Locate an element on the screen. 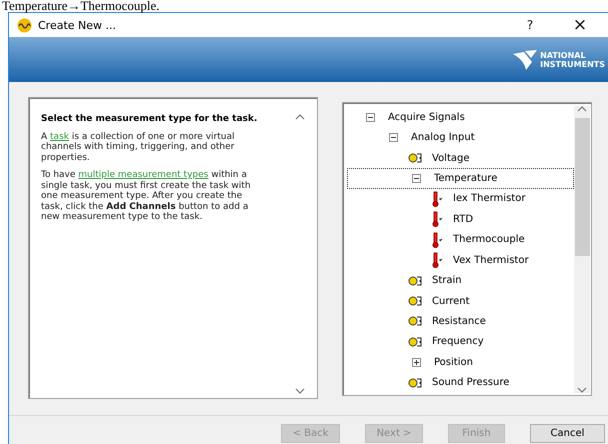  help-link: multiple measurement types is located at coordinates (143, 175).